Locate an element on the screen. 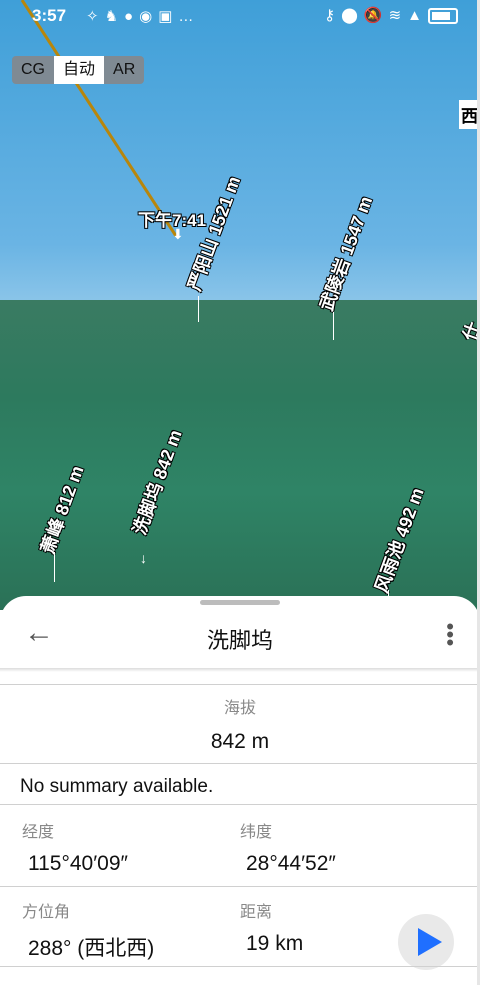 The width and height of the screenshot is (480, 985). play-button is located at coordinates (426, 942).